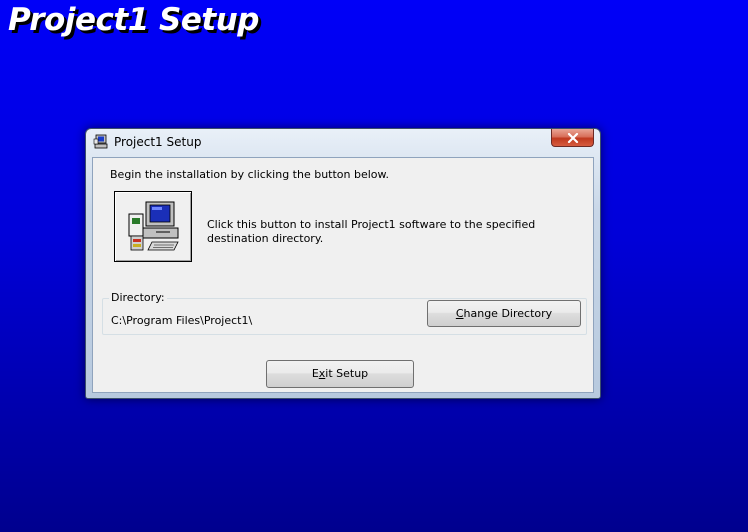  What do you see at coordinates (182, 320) in the screenshot?
I see `directory-path: C:\Program Files\Project1\` at bounding box center [182, 320].